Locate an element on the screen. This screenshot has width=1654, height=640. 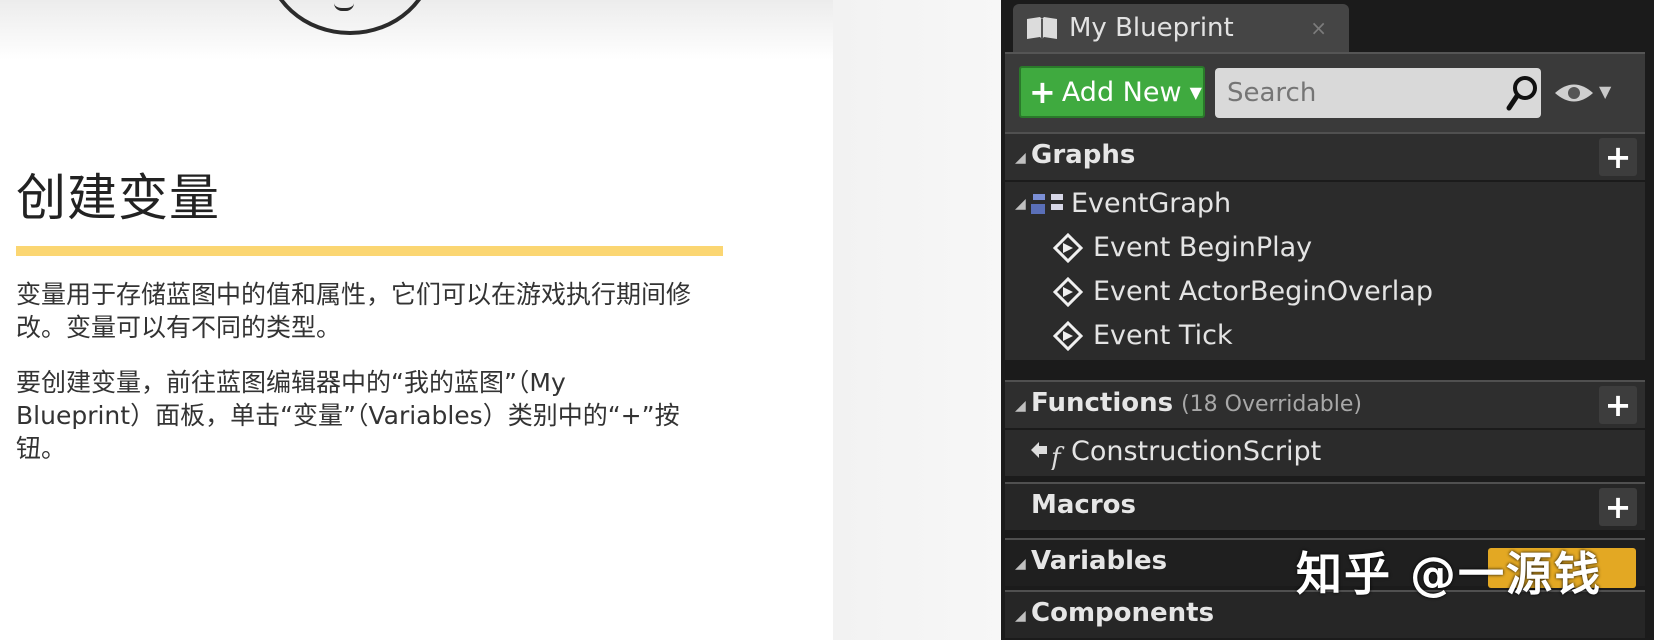
function-icon: f is located at coordinates (1048, 456).